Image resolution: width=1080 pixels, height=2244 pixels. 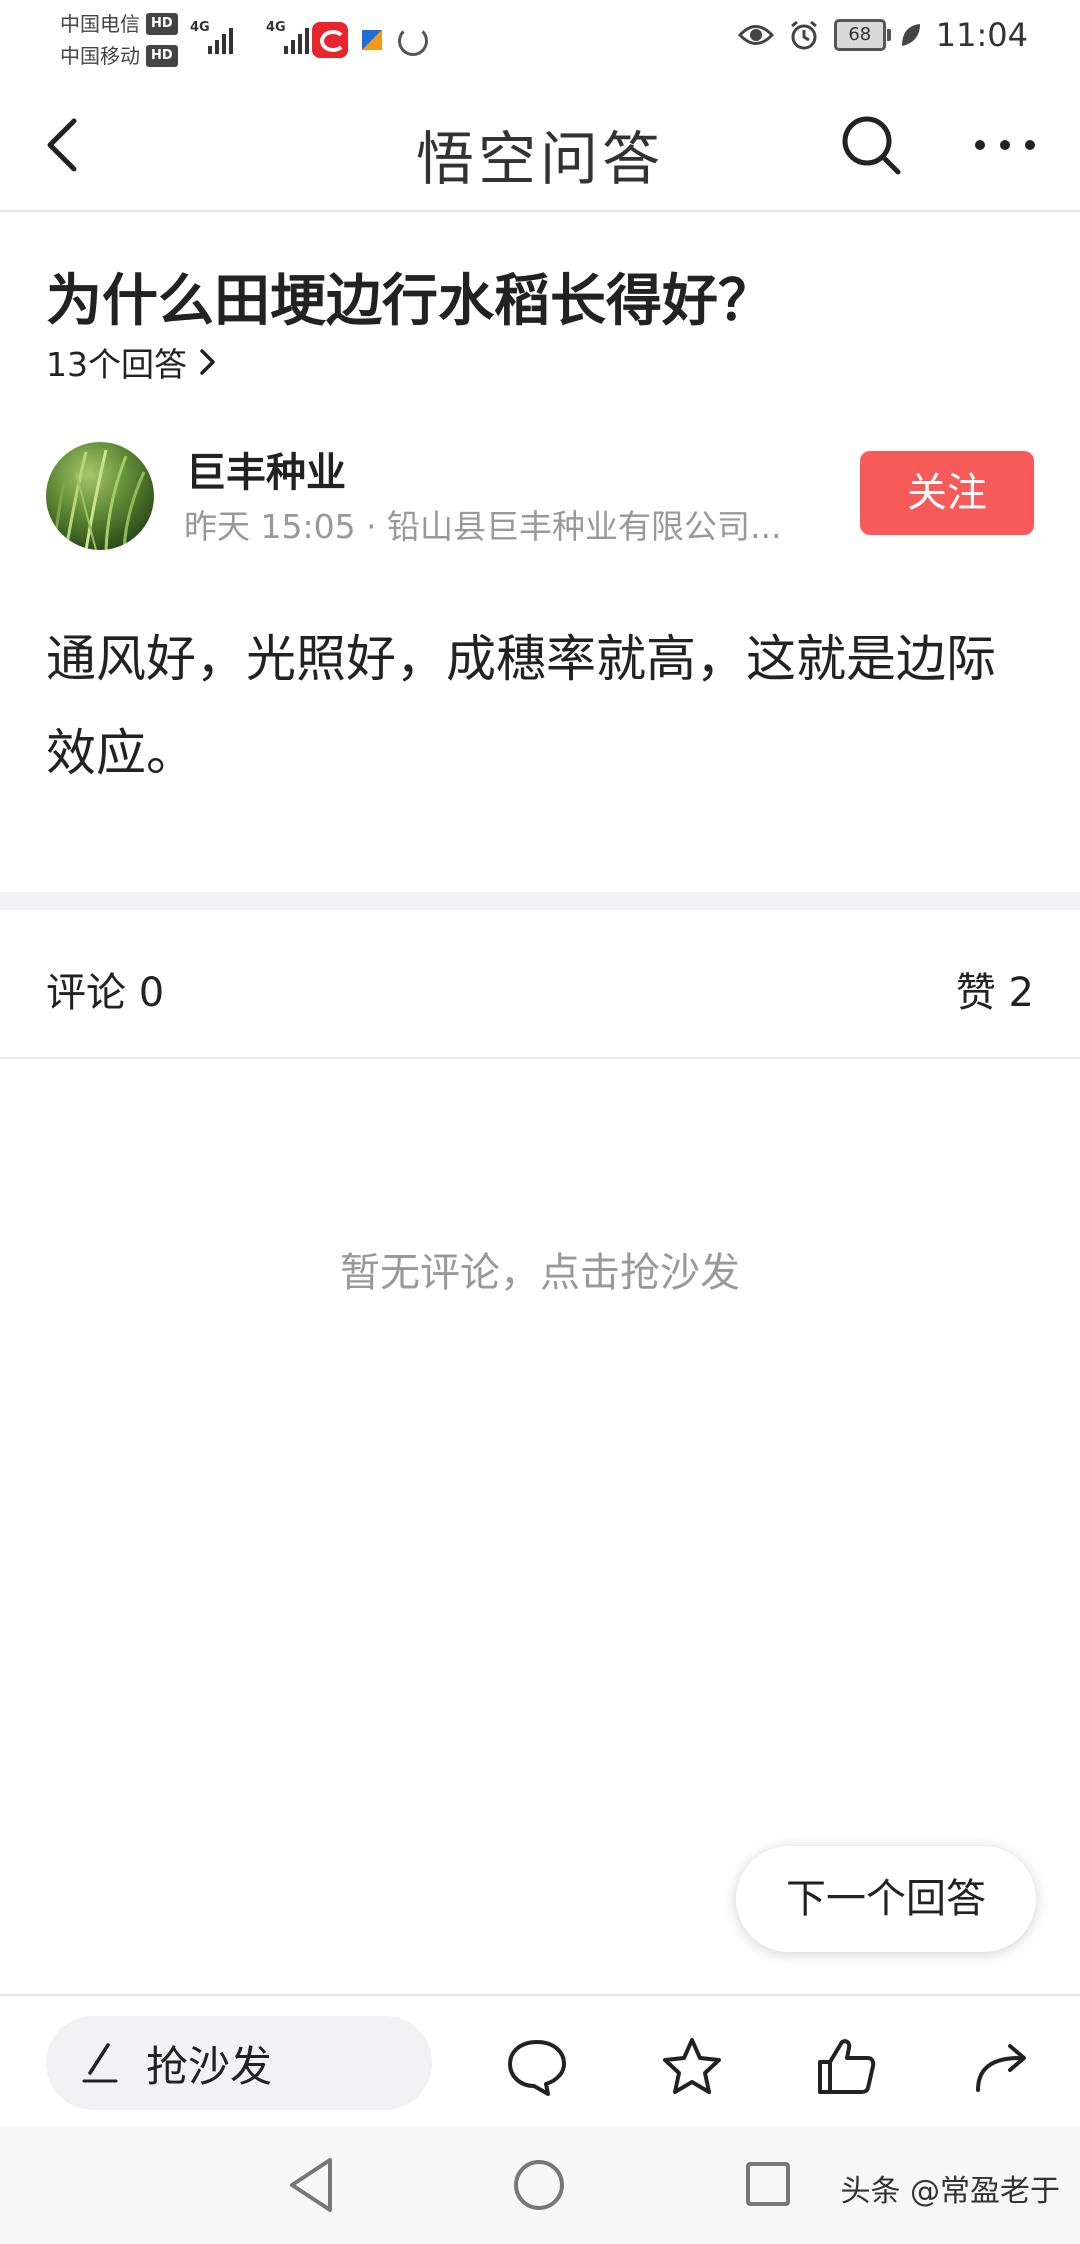 I want to click on follow-button: 关注, so click(x=947, y=493).